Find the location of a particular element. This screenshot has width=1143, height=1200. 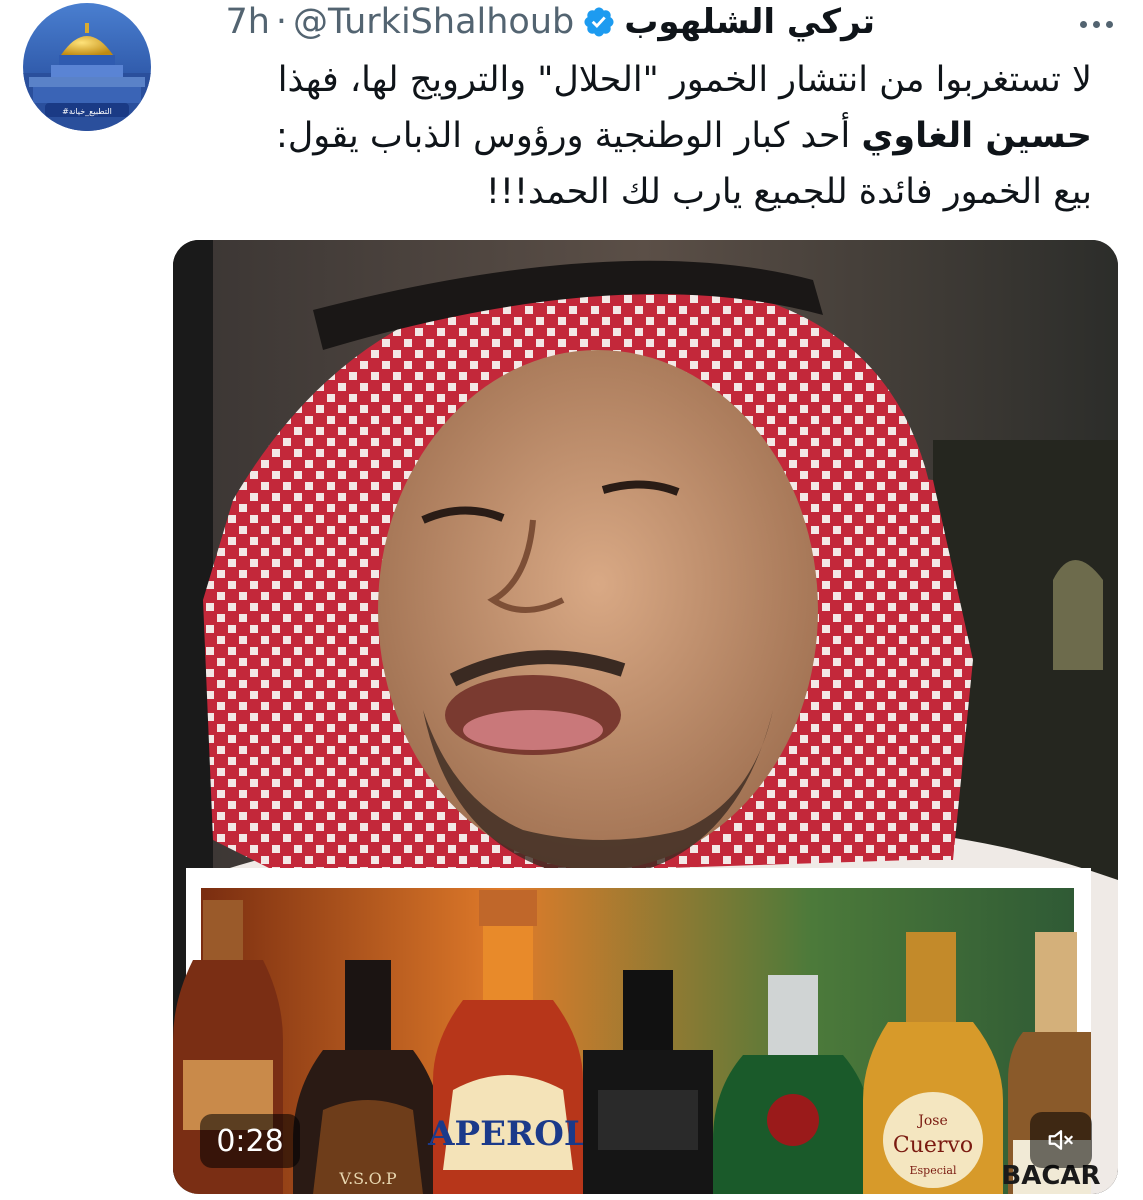

more-options-button is located at coordinates (1096, 24).